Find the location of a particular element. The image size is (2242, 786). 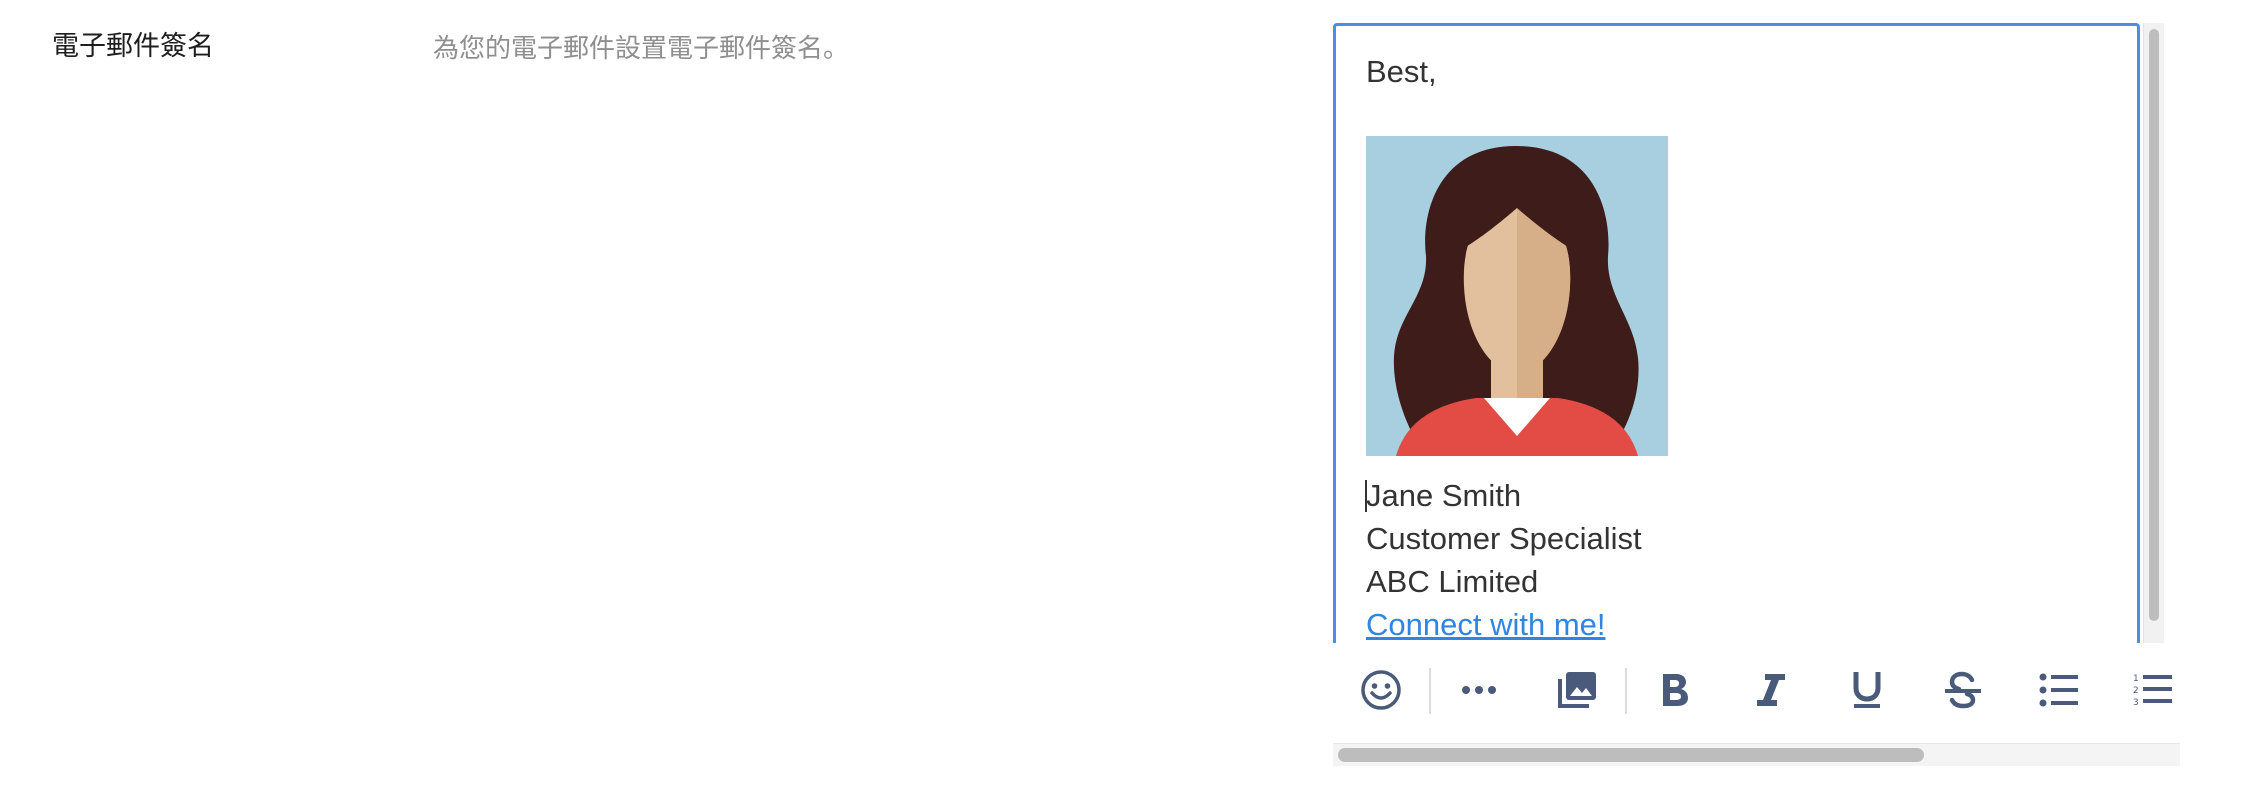

signature-company: ABC Limited is located at coordinates (1452, 581).